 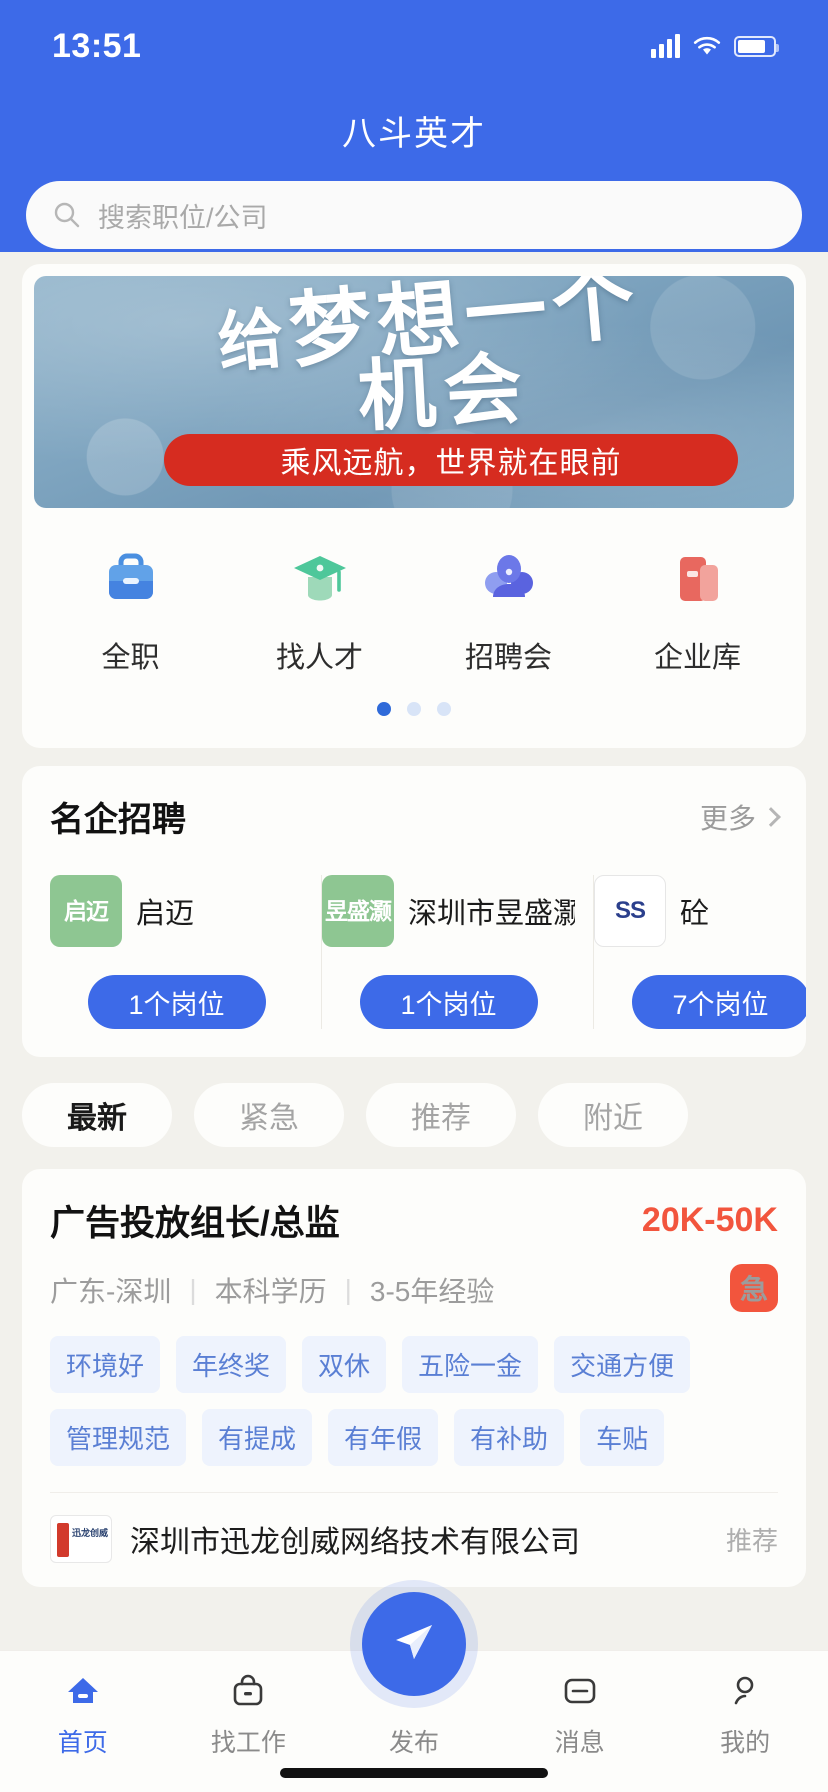 I want to click on company-logo-text: 迅龙创威, so click(x=90, y=1533).